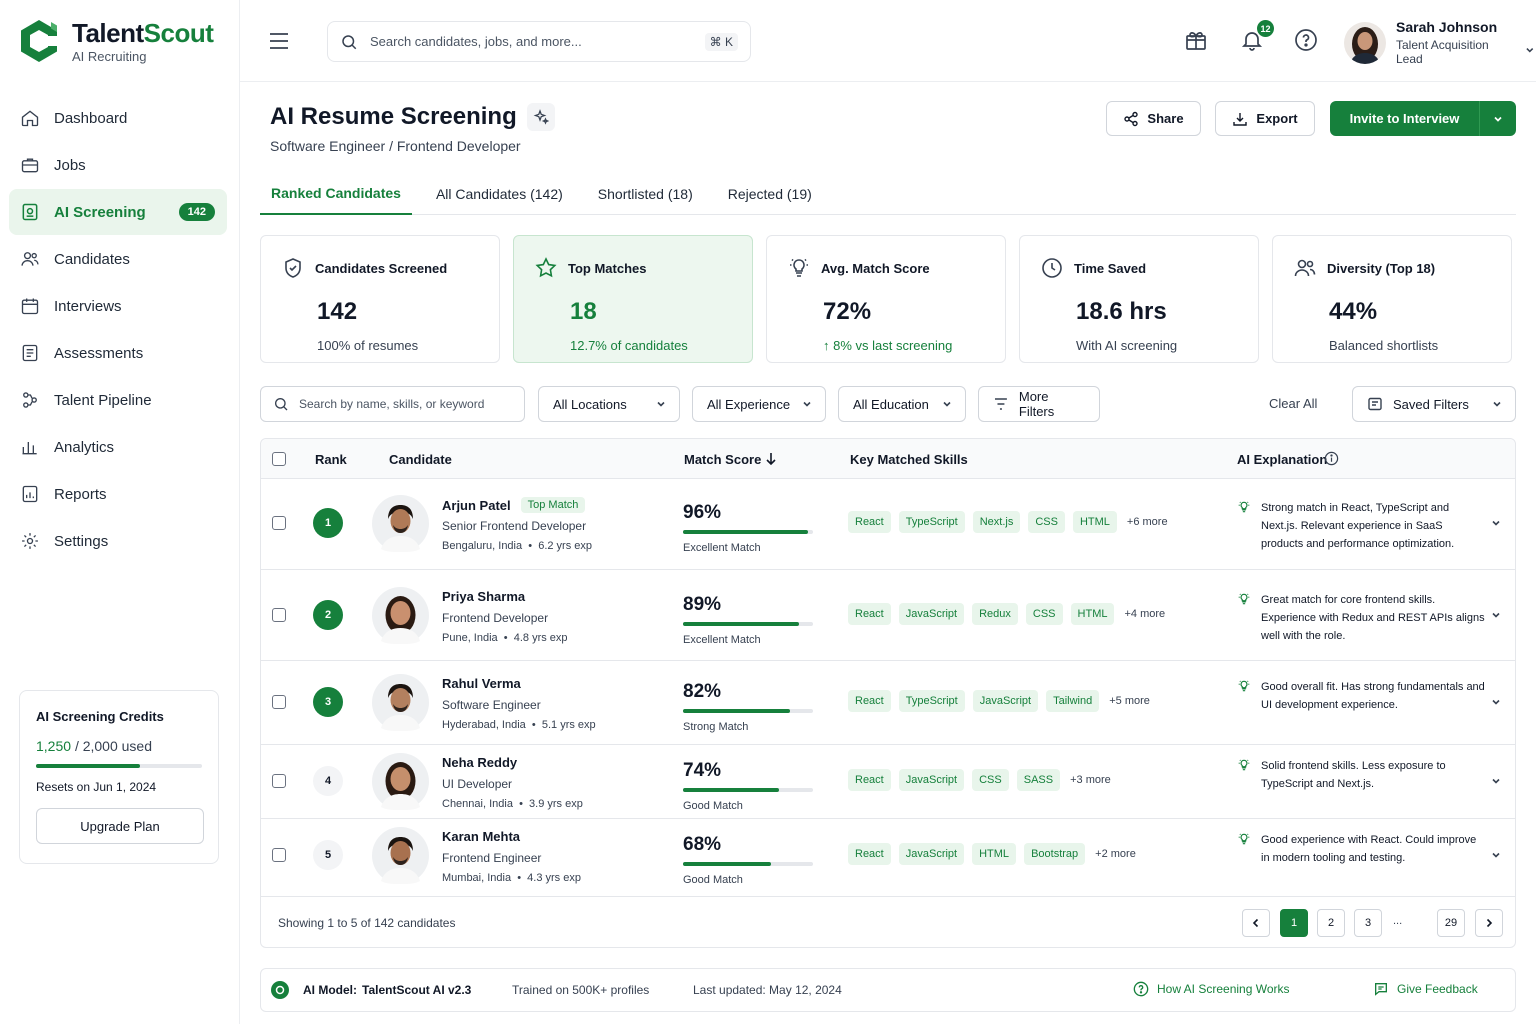 The width and height of the screenshot is (1536, 1024). I want to click on sidebar-item-dashboard: Dashboard, so click(118, 118).